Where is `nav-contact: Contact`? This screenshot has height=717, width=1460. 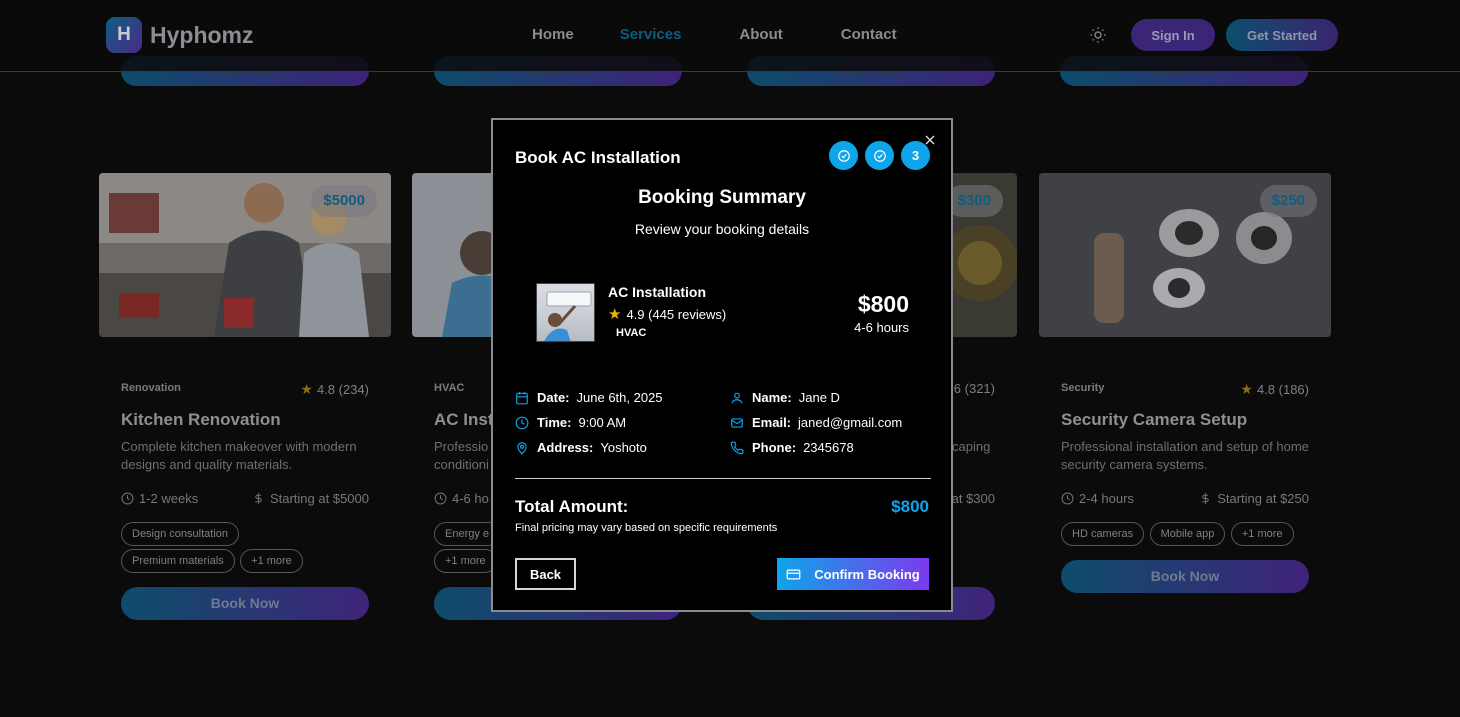 nav-contact: Contact is located at coordinates (869, 34).